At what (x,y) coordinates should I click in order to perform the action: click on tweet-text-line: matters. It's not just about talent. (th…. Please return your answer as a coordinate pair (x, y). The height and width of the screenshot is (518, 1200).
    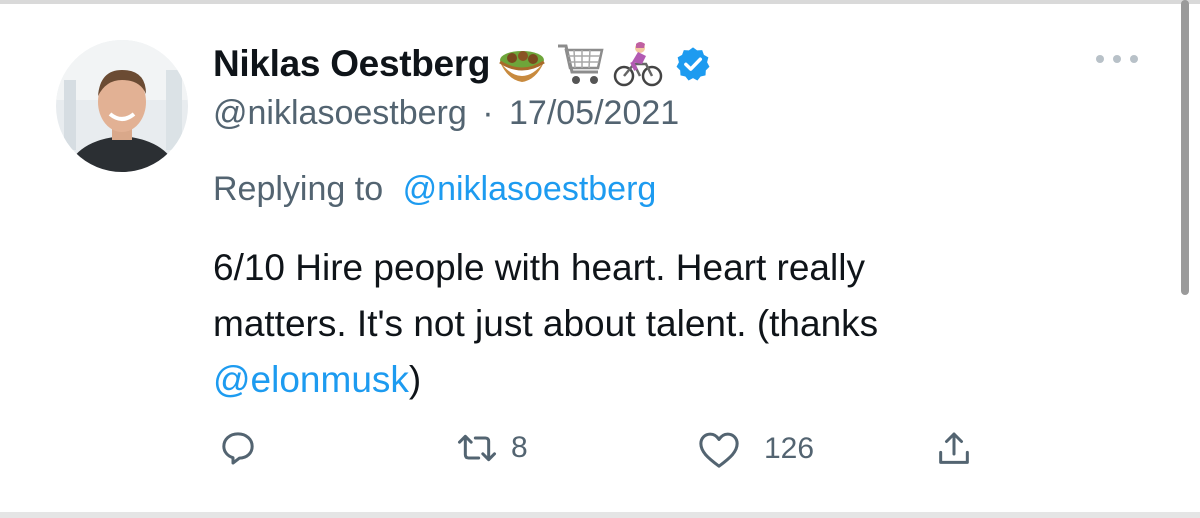
    Looking at the image, I should click on (546, 323).